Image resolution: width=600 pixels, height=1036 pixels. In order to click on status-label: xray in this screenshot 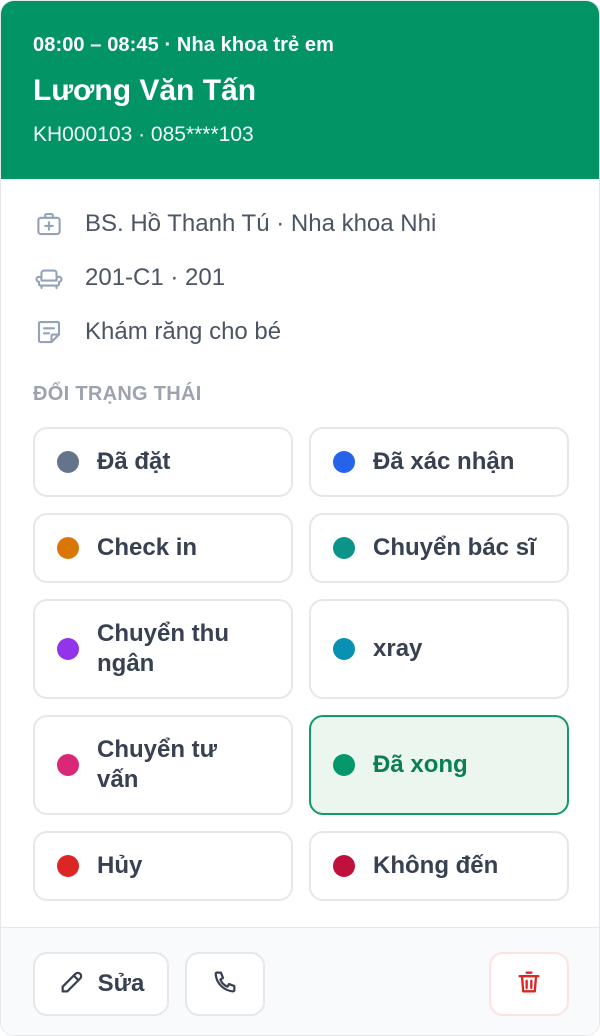, I will do `click(398, 648)`.